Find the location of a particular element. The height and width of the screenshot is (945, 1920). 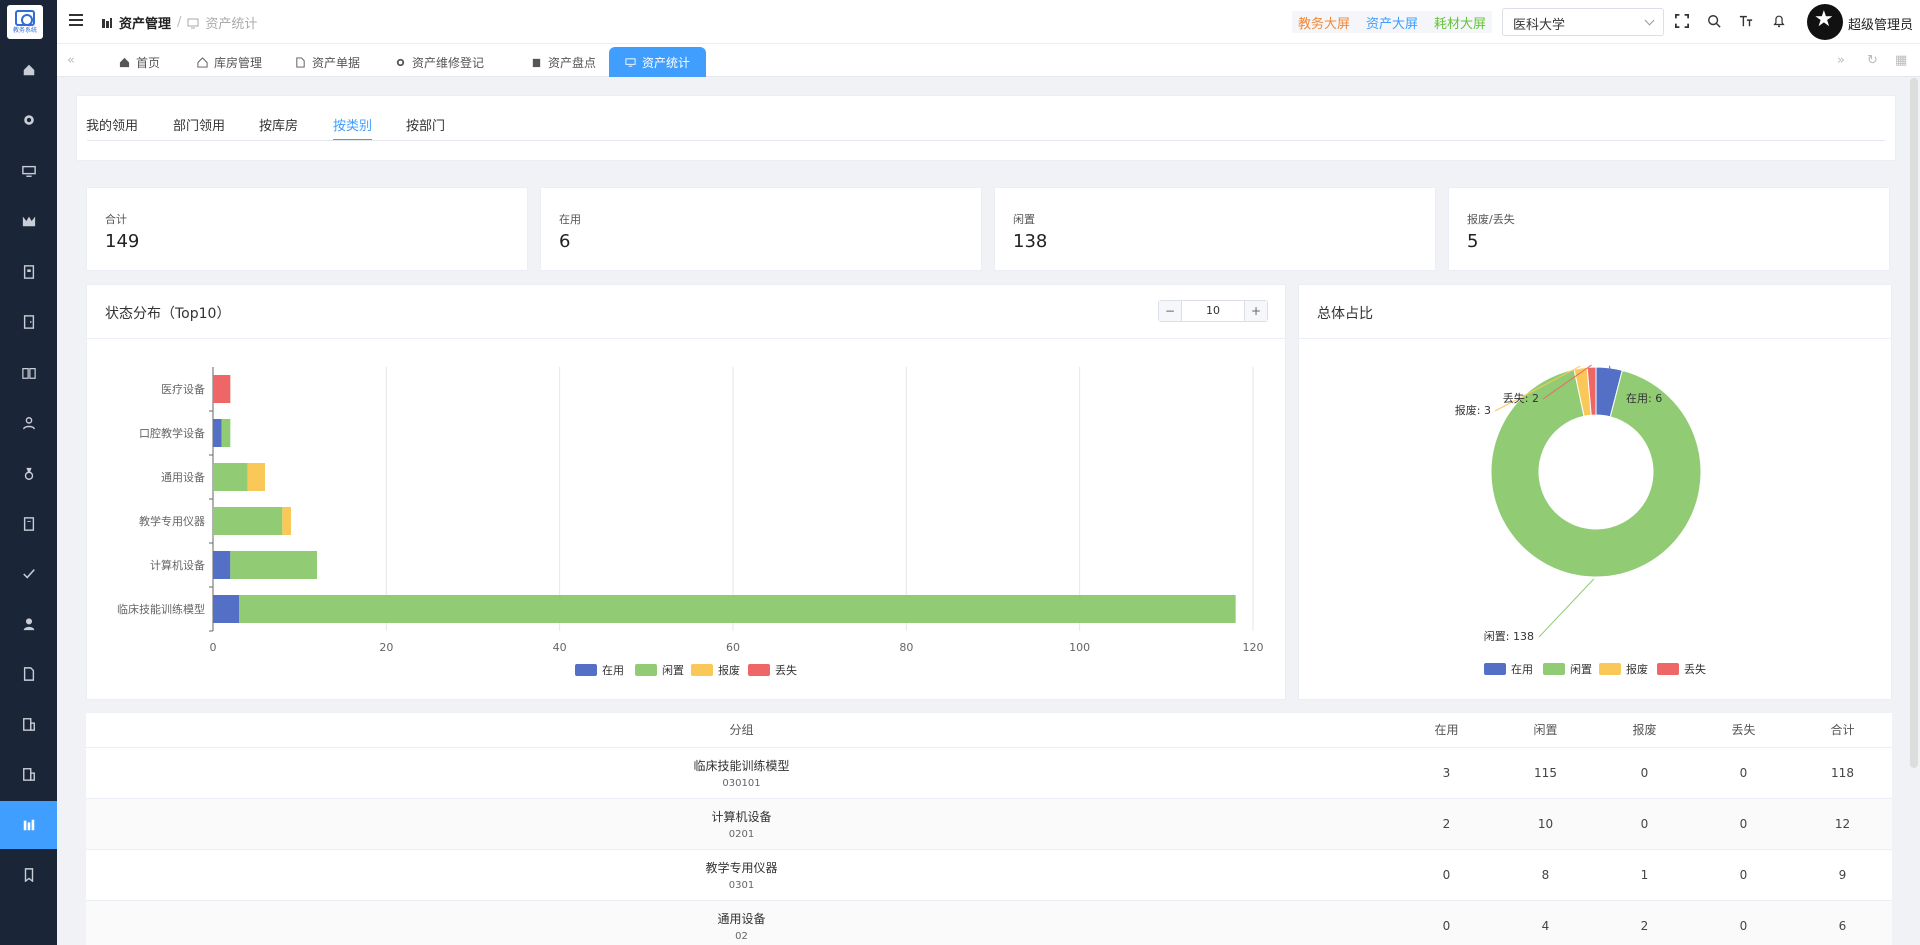

category-tab: 我的领用 is located at coordinates (112, 124).